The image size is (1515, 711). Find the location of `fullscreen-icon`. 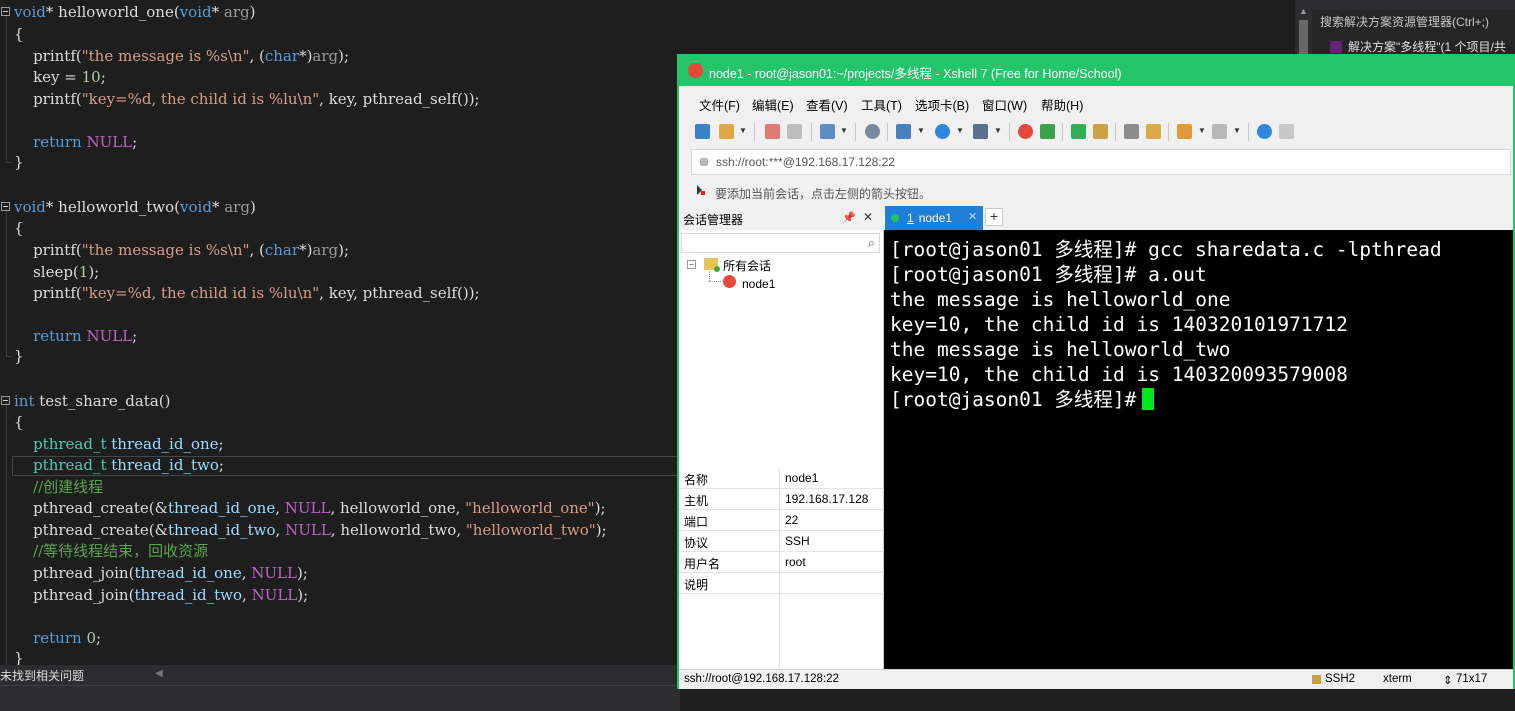

fullscreen-icon is located at coordinates (1078, 131).